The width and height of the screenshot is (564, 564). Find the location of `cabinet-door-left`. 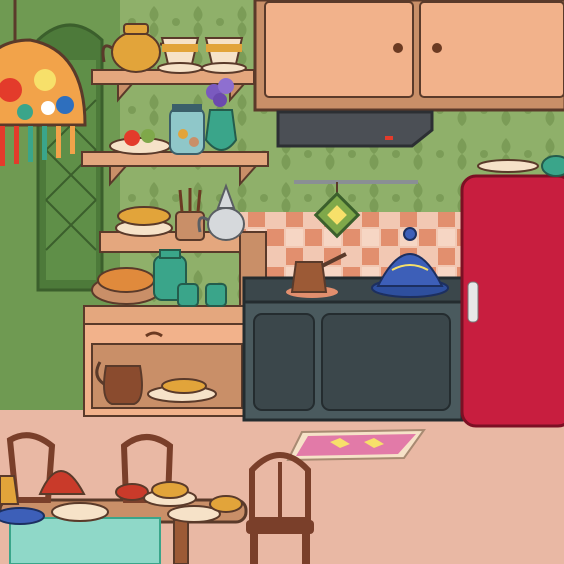

cabinet-door-left is located at coordinates (339, 49).